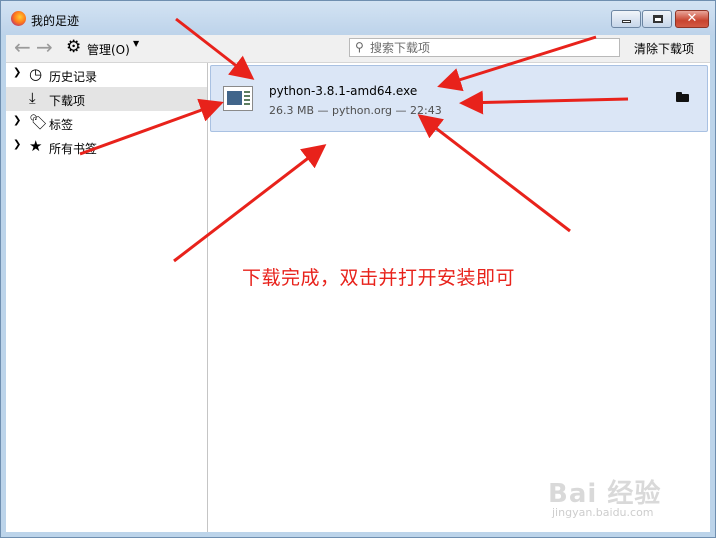  Describe the element at coordinates (238, 98) in the screenshot. I see `installer-file-icon` at that location.